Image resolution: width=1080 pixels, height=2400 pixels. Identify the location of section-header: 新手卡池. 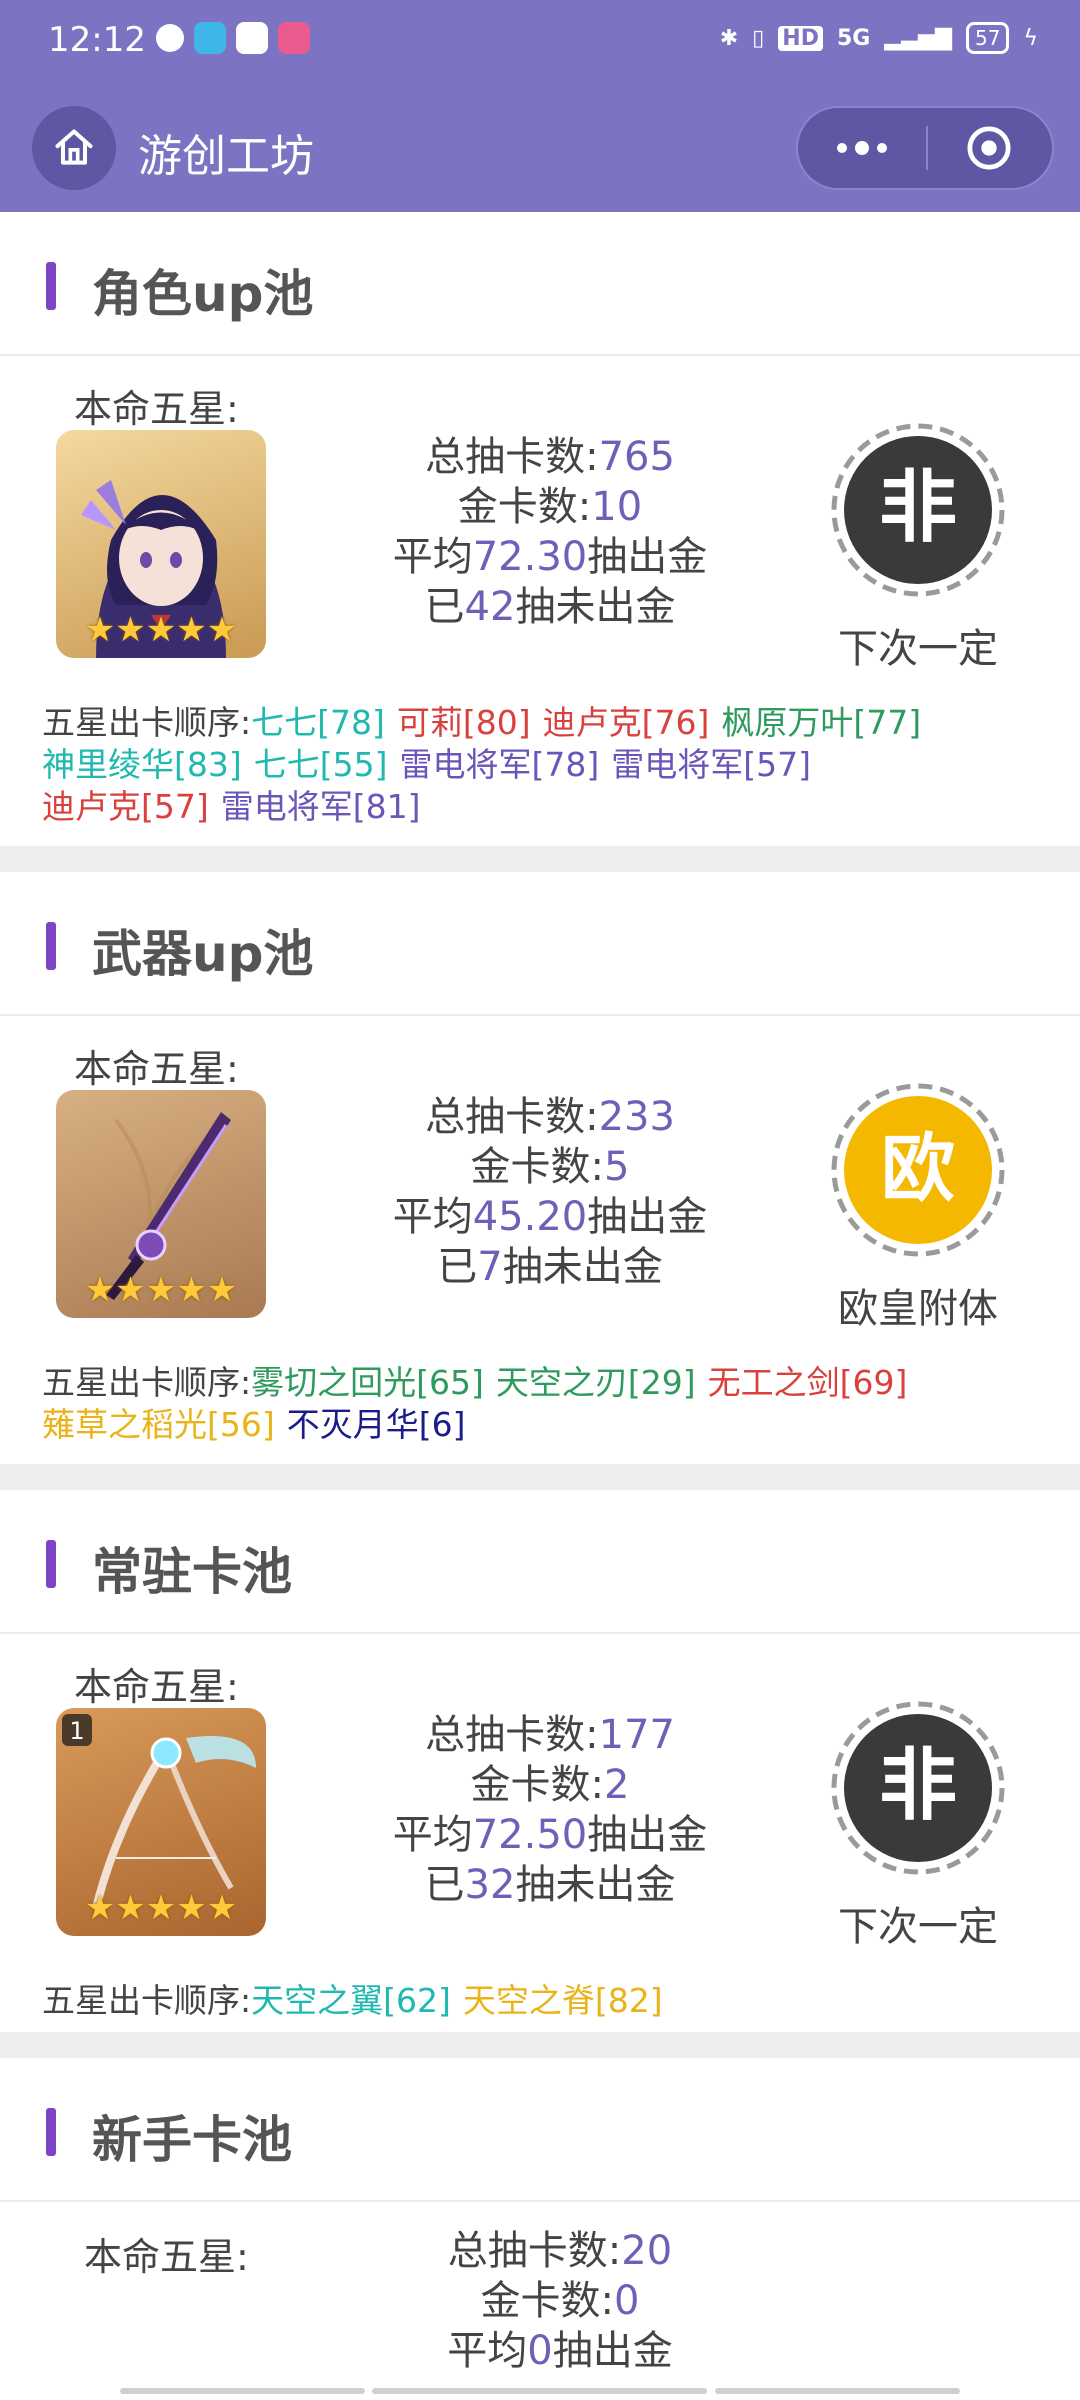
(540, 2131).